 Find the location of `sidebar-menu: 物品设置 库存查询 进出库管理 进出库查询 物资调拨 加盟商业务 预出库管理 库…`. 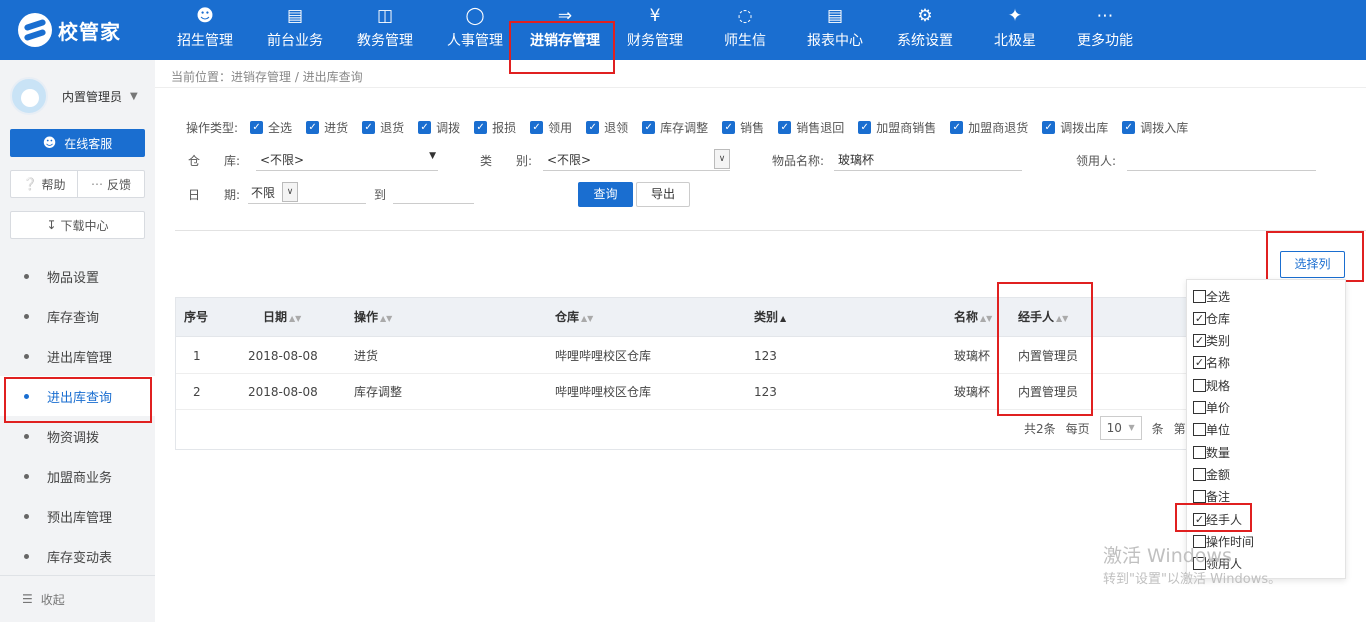

sidebar-menu: 物品设置 库存查询 进出库管理 进出库查询 物资调拨 加盟商业务 预出库管理 库… is located at coordinates (77, 416).